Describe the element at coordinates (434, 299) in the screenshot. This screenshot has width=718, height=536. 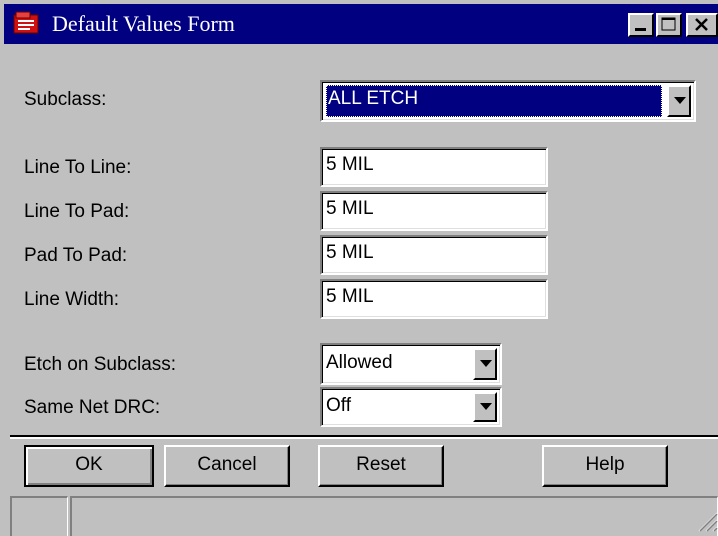
I see `line-width-input: 5 MIL` at that location.